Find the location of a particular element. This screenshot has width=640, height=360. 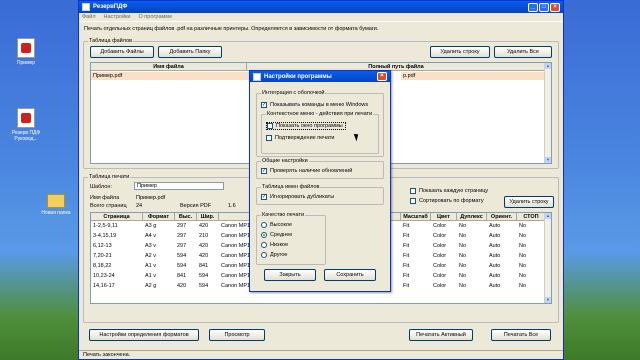

print-active-button: Печатать Активный is located at coordinates (441, 335).